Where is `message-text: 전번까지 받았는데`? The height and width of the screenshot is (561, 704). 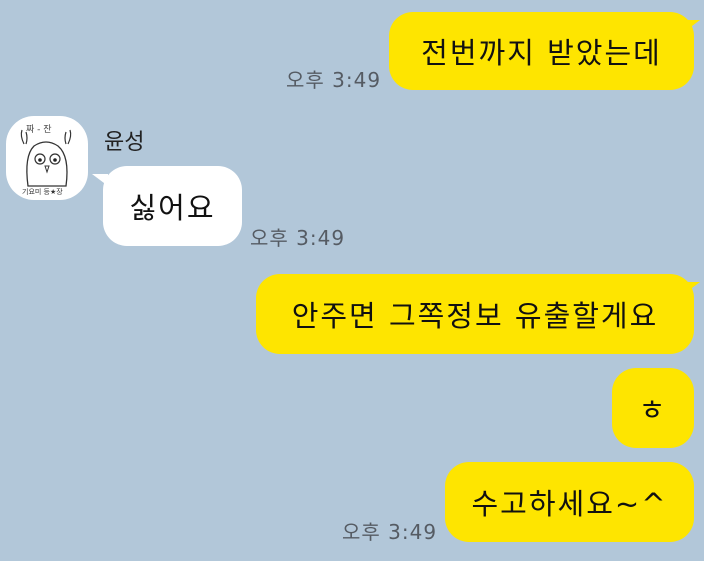 message-text: 전번까지 받았는데 is located at coordinates (541, 53).